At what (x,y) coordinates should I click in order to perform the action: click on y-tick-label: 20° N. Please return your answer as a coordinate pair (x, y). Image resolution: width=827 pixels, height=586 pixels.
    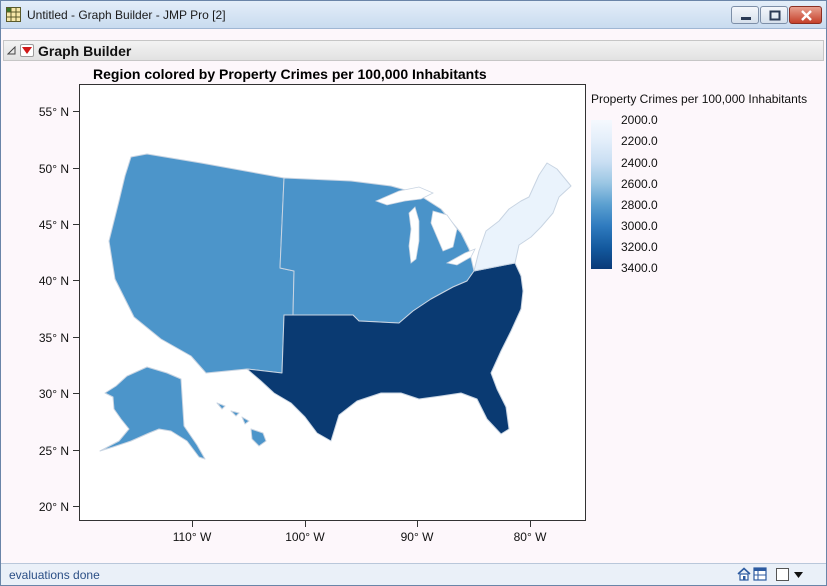
    Looking at the image, I should click on (54, 507).